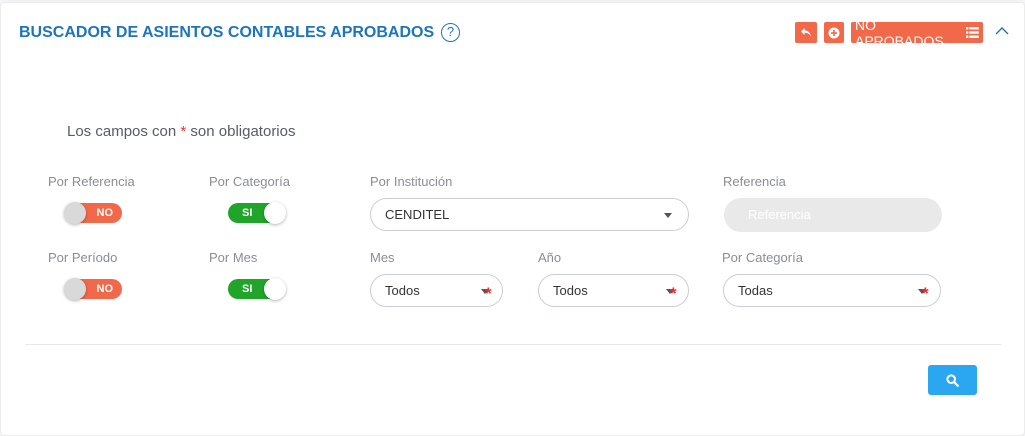 Image resolution: width=1025 pixels, height=436 pixels. Describe the element at coordinates (762, 257) in the screenshot. I see `categoria-select-label: Por Categoría` at that location.